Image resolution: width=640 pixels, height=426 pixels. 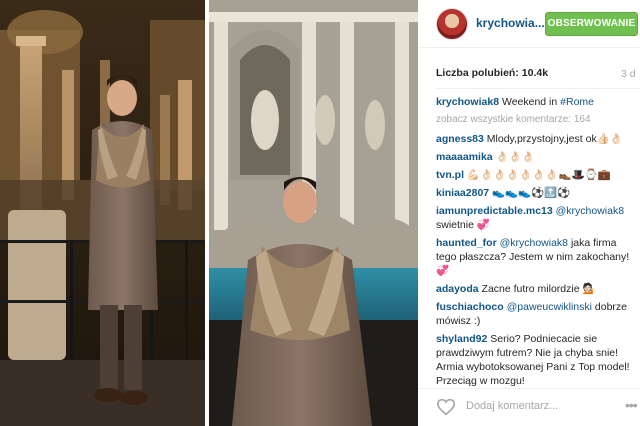 I want to click on comment-item: adayoda Zacne futro milordzie 💁🏻, so click(x=535, y=289).